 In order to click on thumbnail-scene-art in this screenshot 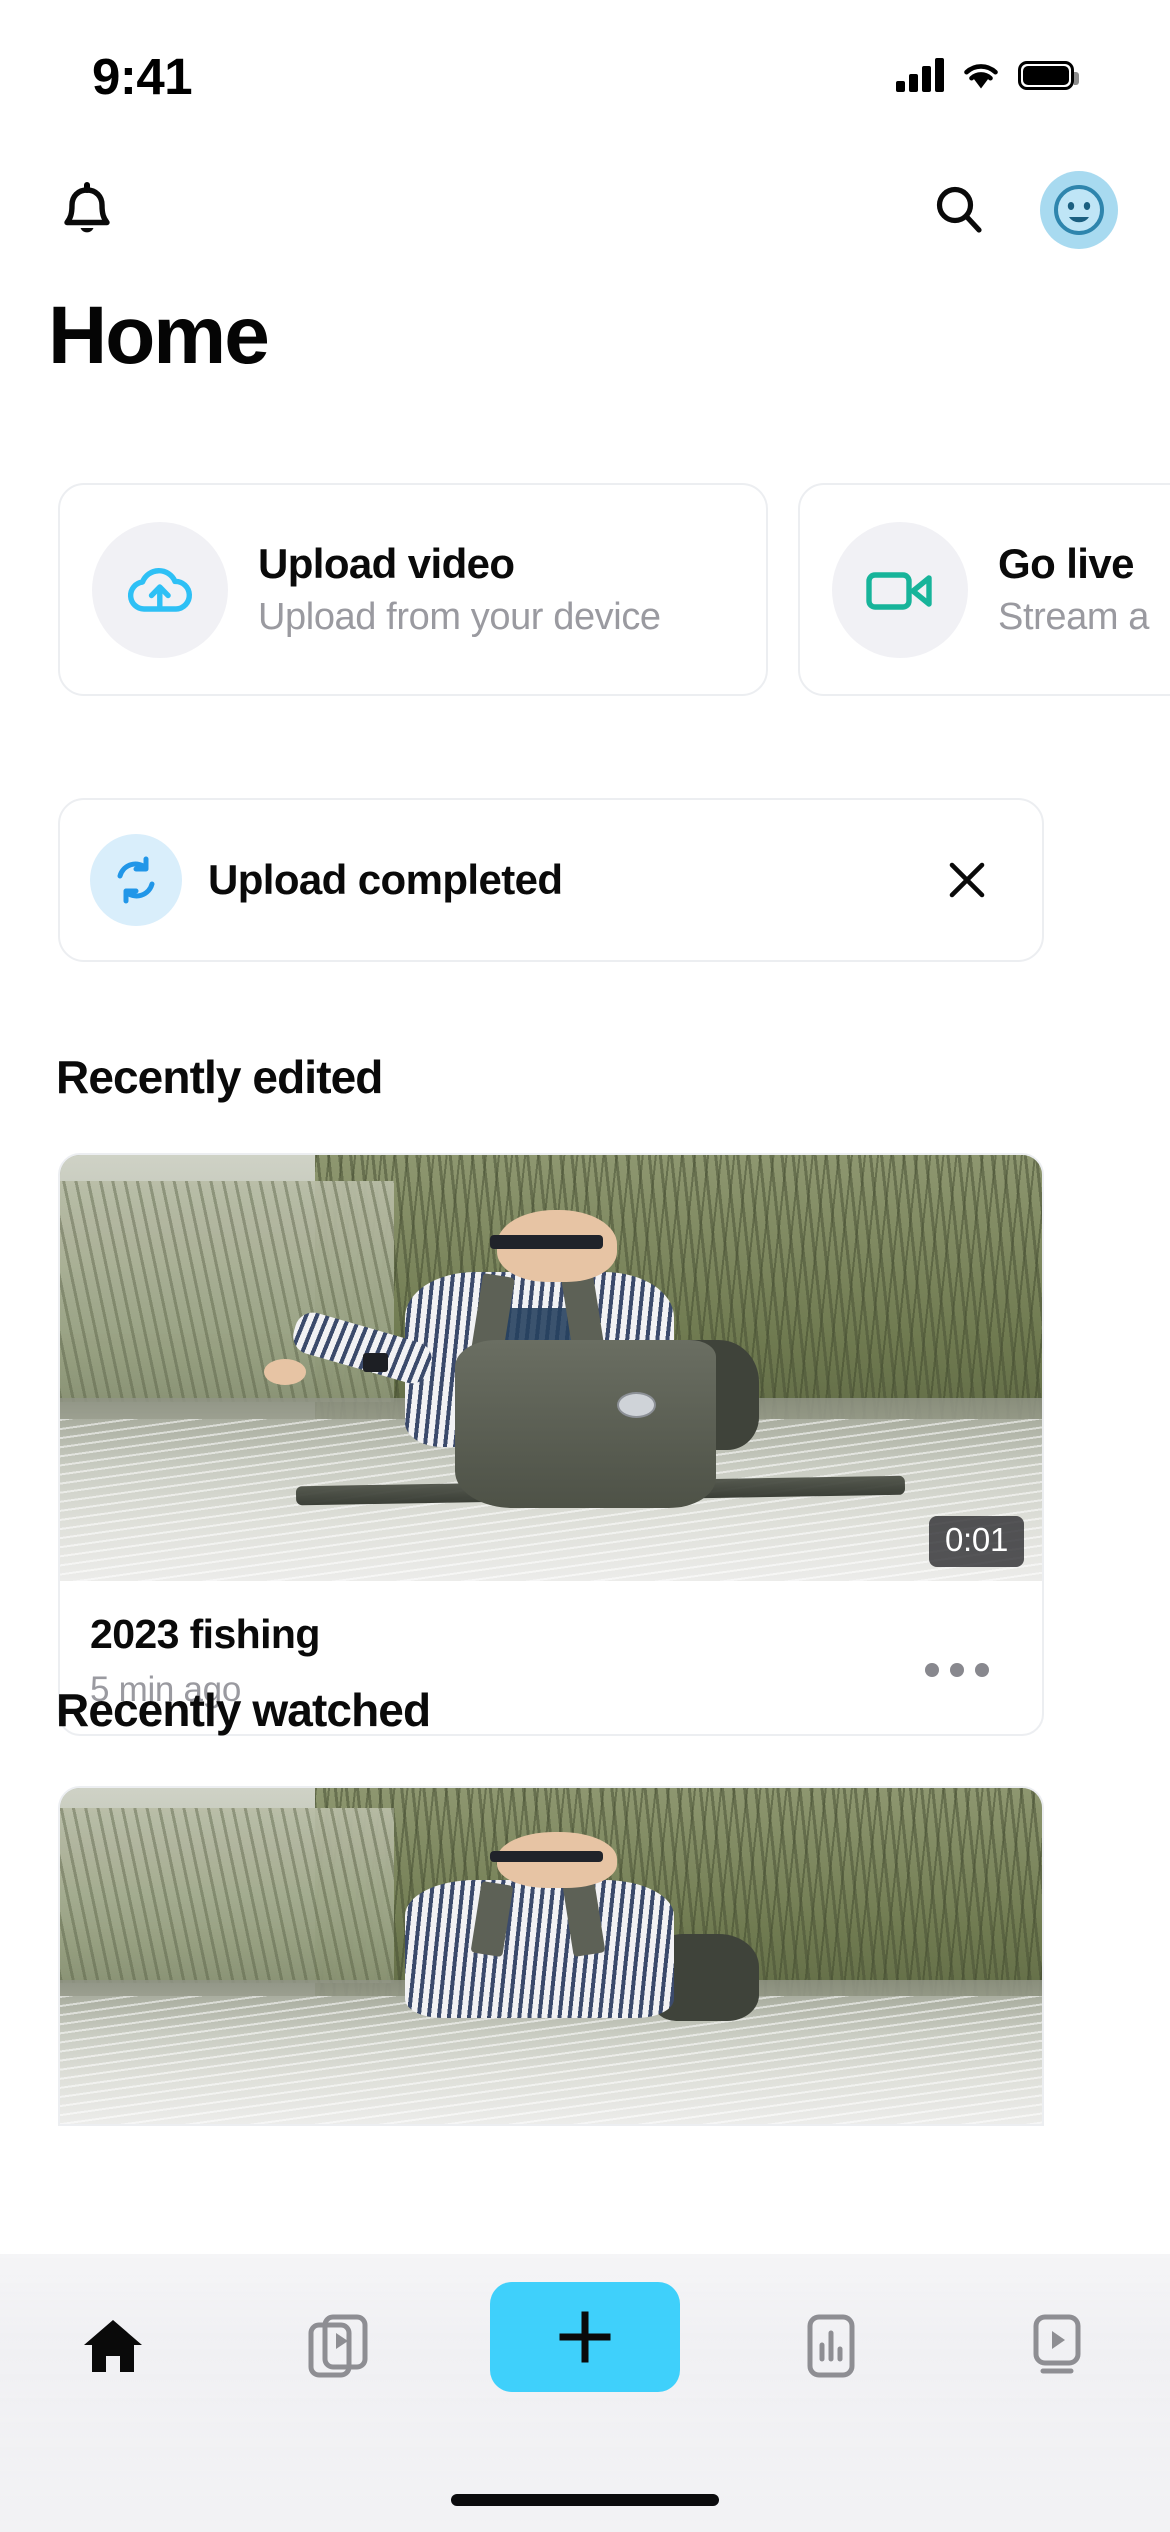, I will do `click(551, 1368)`.